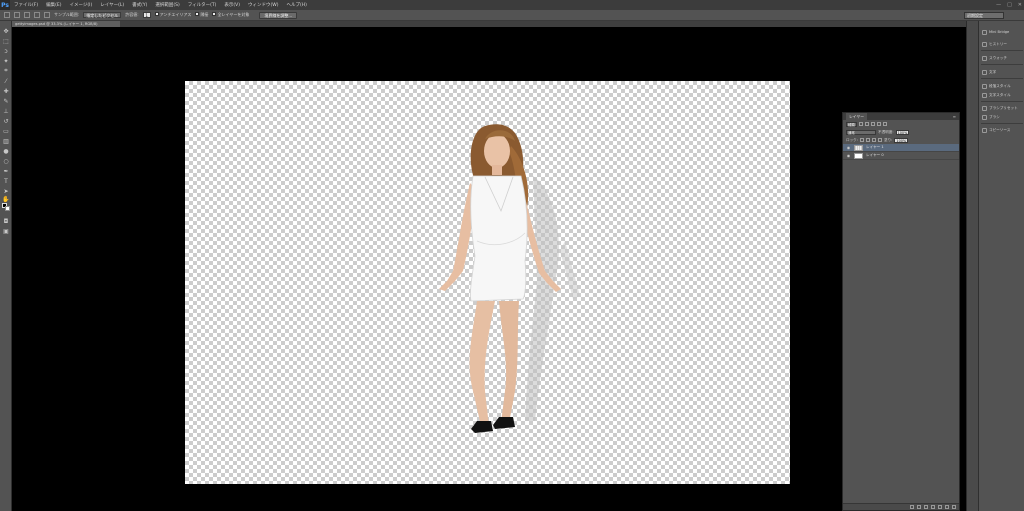 This screenshot has width=1024, height=511. What do you see at coordinates (80, 5) in the screenshot?
I see `menu-image: イメージ(I)` at bounding box center [80, 5].